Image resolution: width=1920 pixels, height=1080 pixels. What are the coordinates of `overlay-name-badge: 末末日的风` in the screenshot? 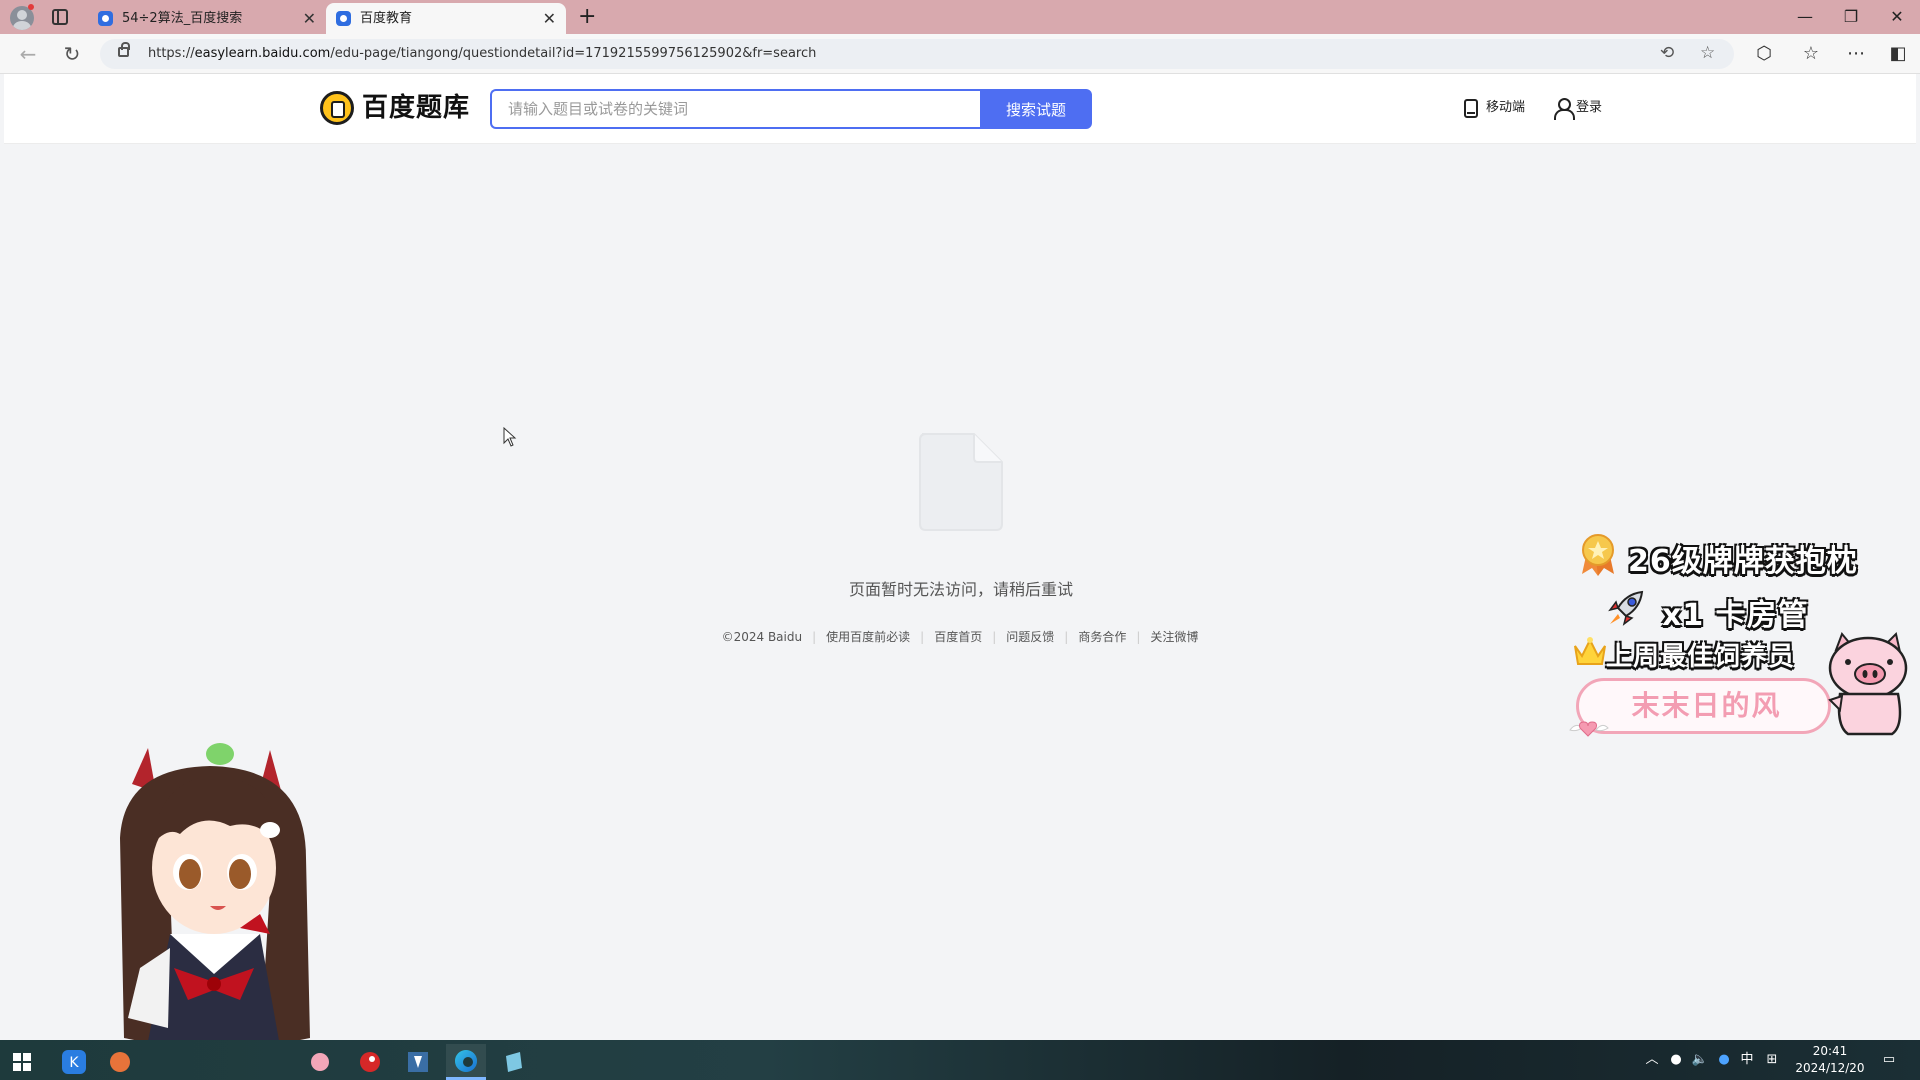 It's located at (1703, 706).